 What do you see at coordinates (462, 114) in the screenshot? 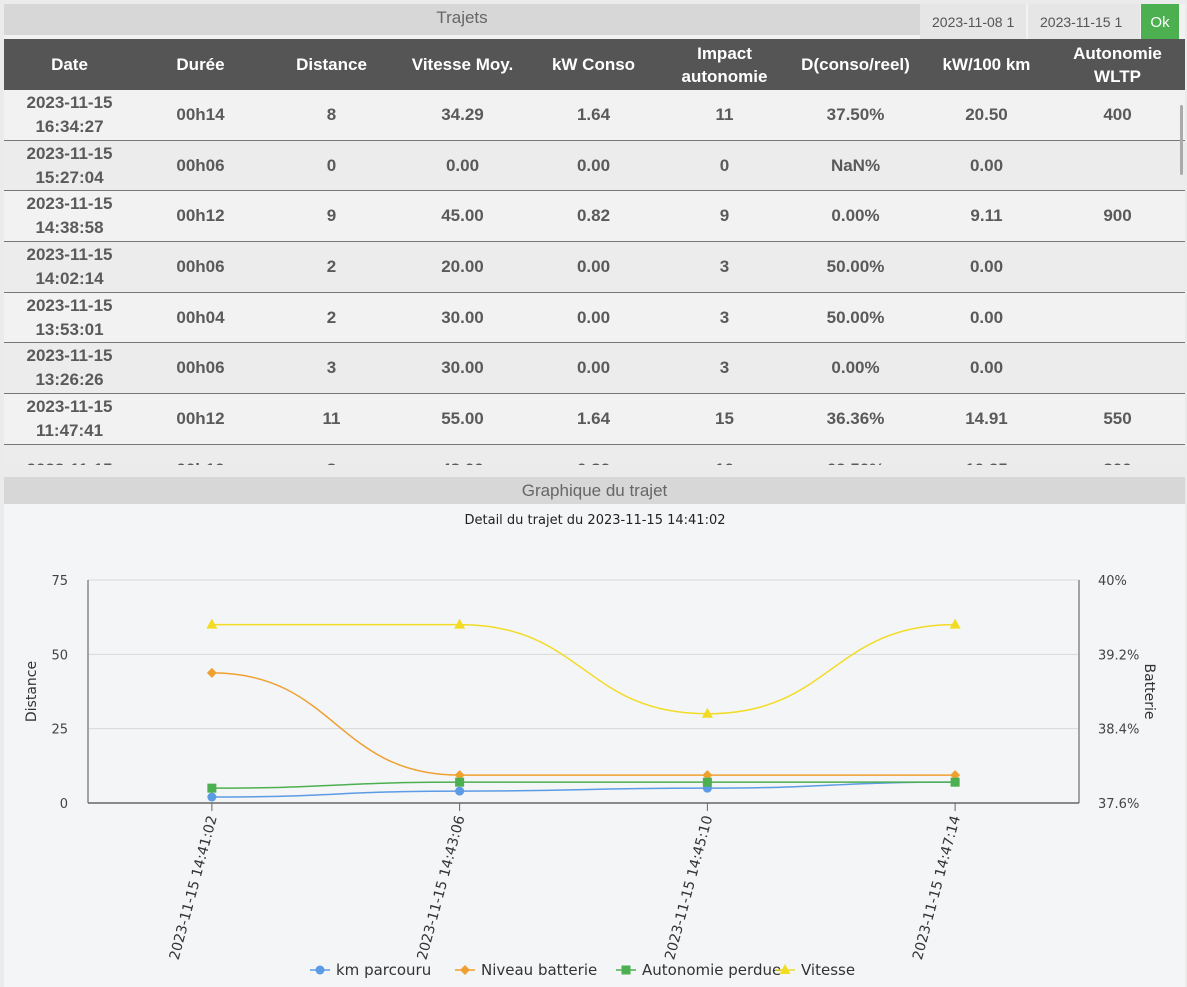
I see `cell-avg-speed: 34.29` at bounding box center [462, 114].